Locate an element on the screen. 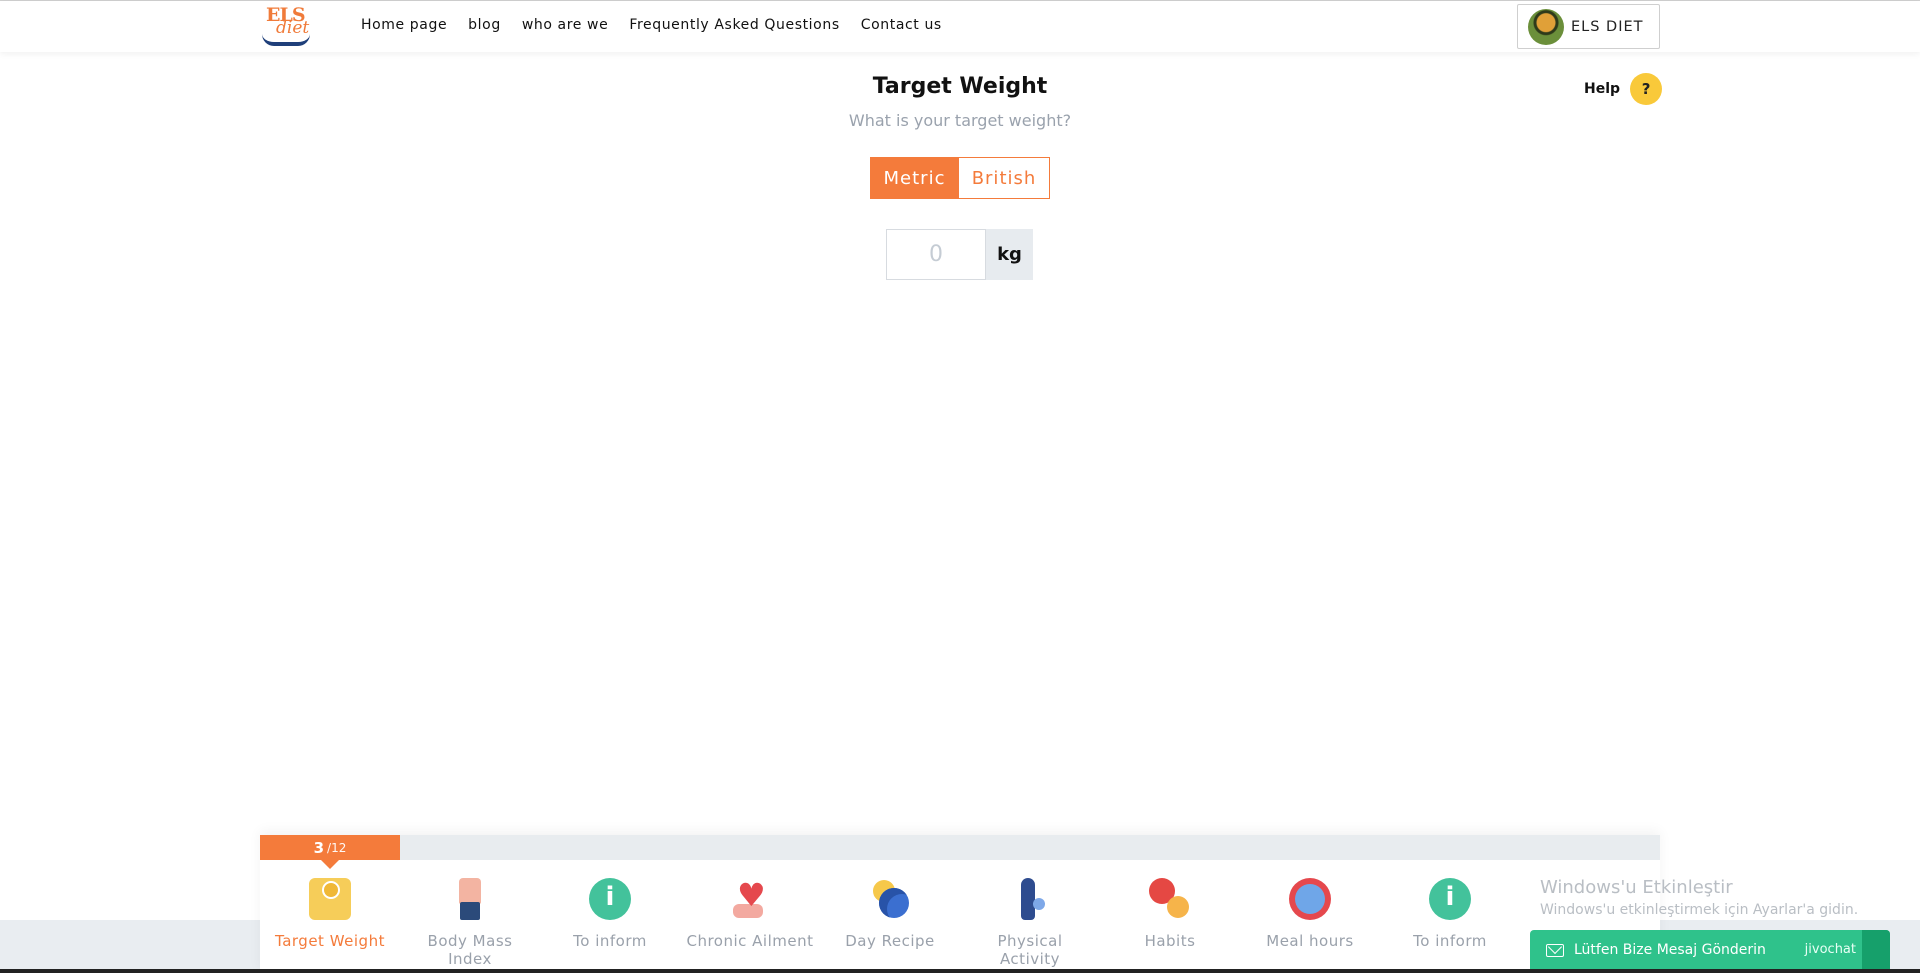 The width and height of the screenshot is (1920, 973). step-target-weight: Target Weight is located at coordinates (330, 923).